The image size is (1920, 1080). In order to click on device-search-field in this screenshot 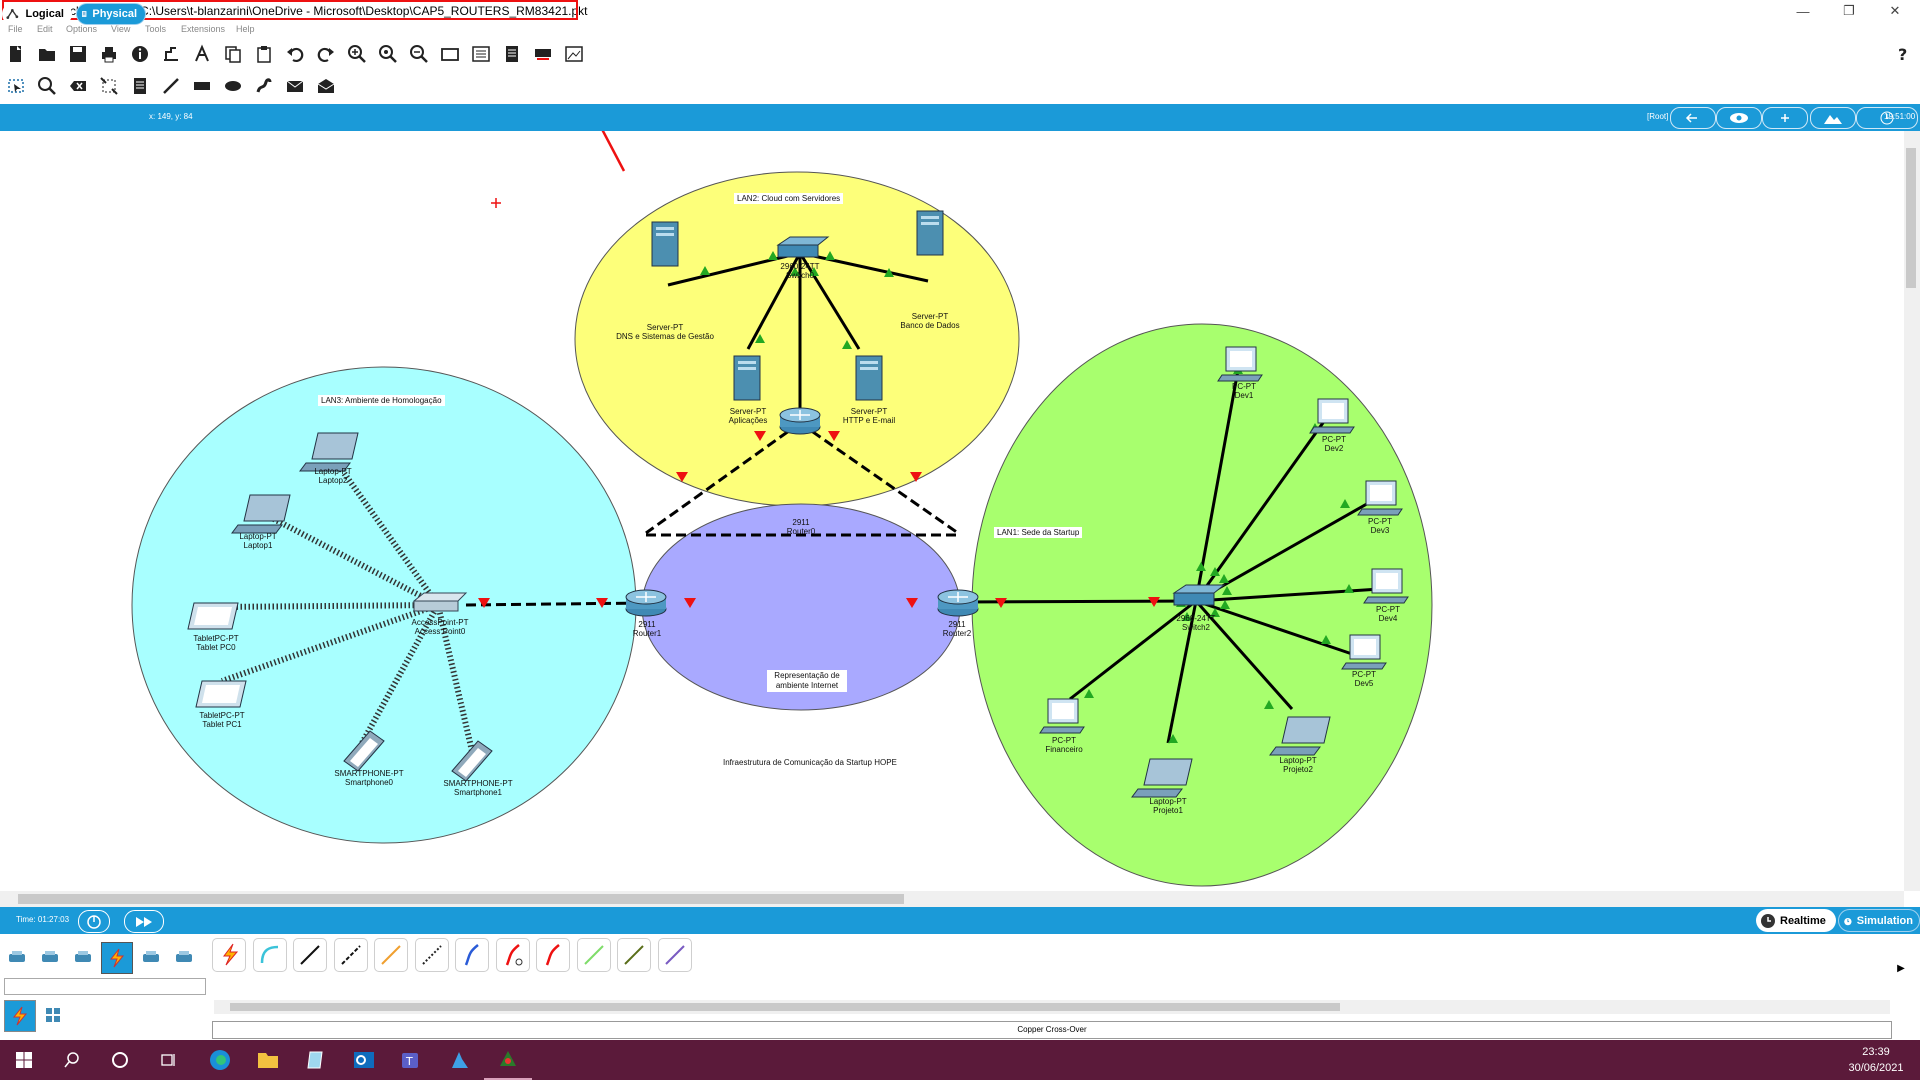, I will do `click(105, 986)`.